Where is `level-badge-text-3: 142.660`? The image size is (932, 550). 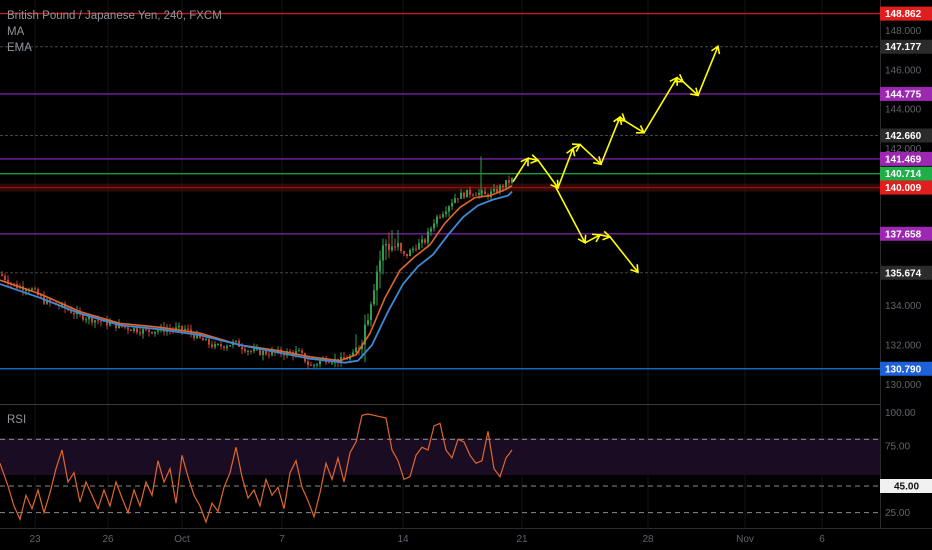
level-badge-text-3: 142.660 is located at coordinates (903, 136).